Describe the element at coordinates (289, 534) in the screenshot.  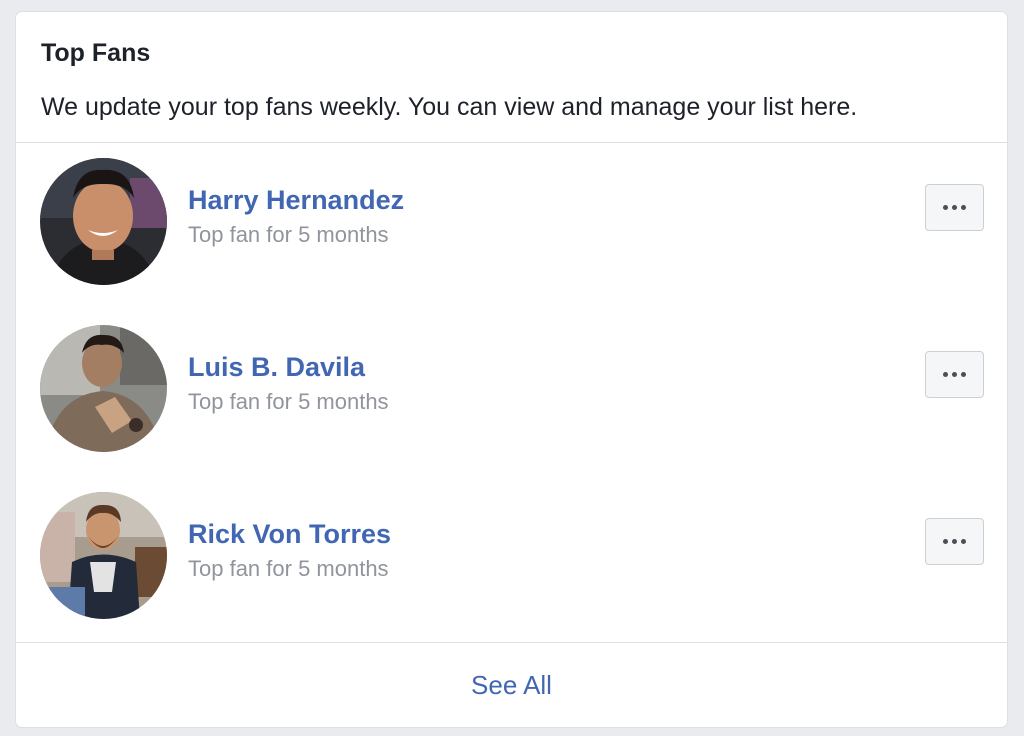
I see `fan-name: Rick Von Torres` at that location.